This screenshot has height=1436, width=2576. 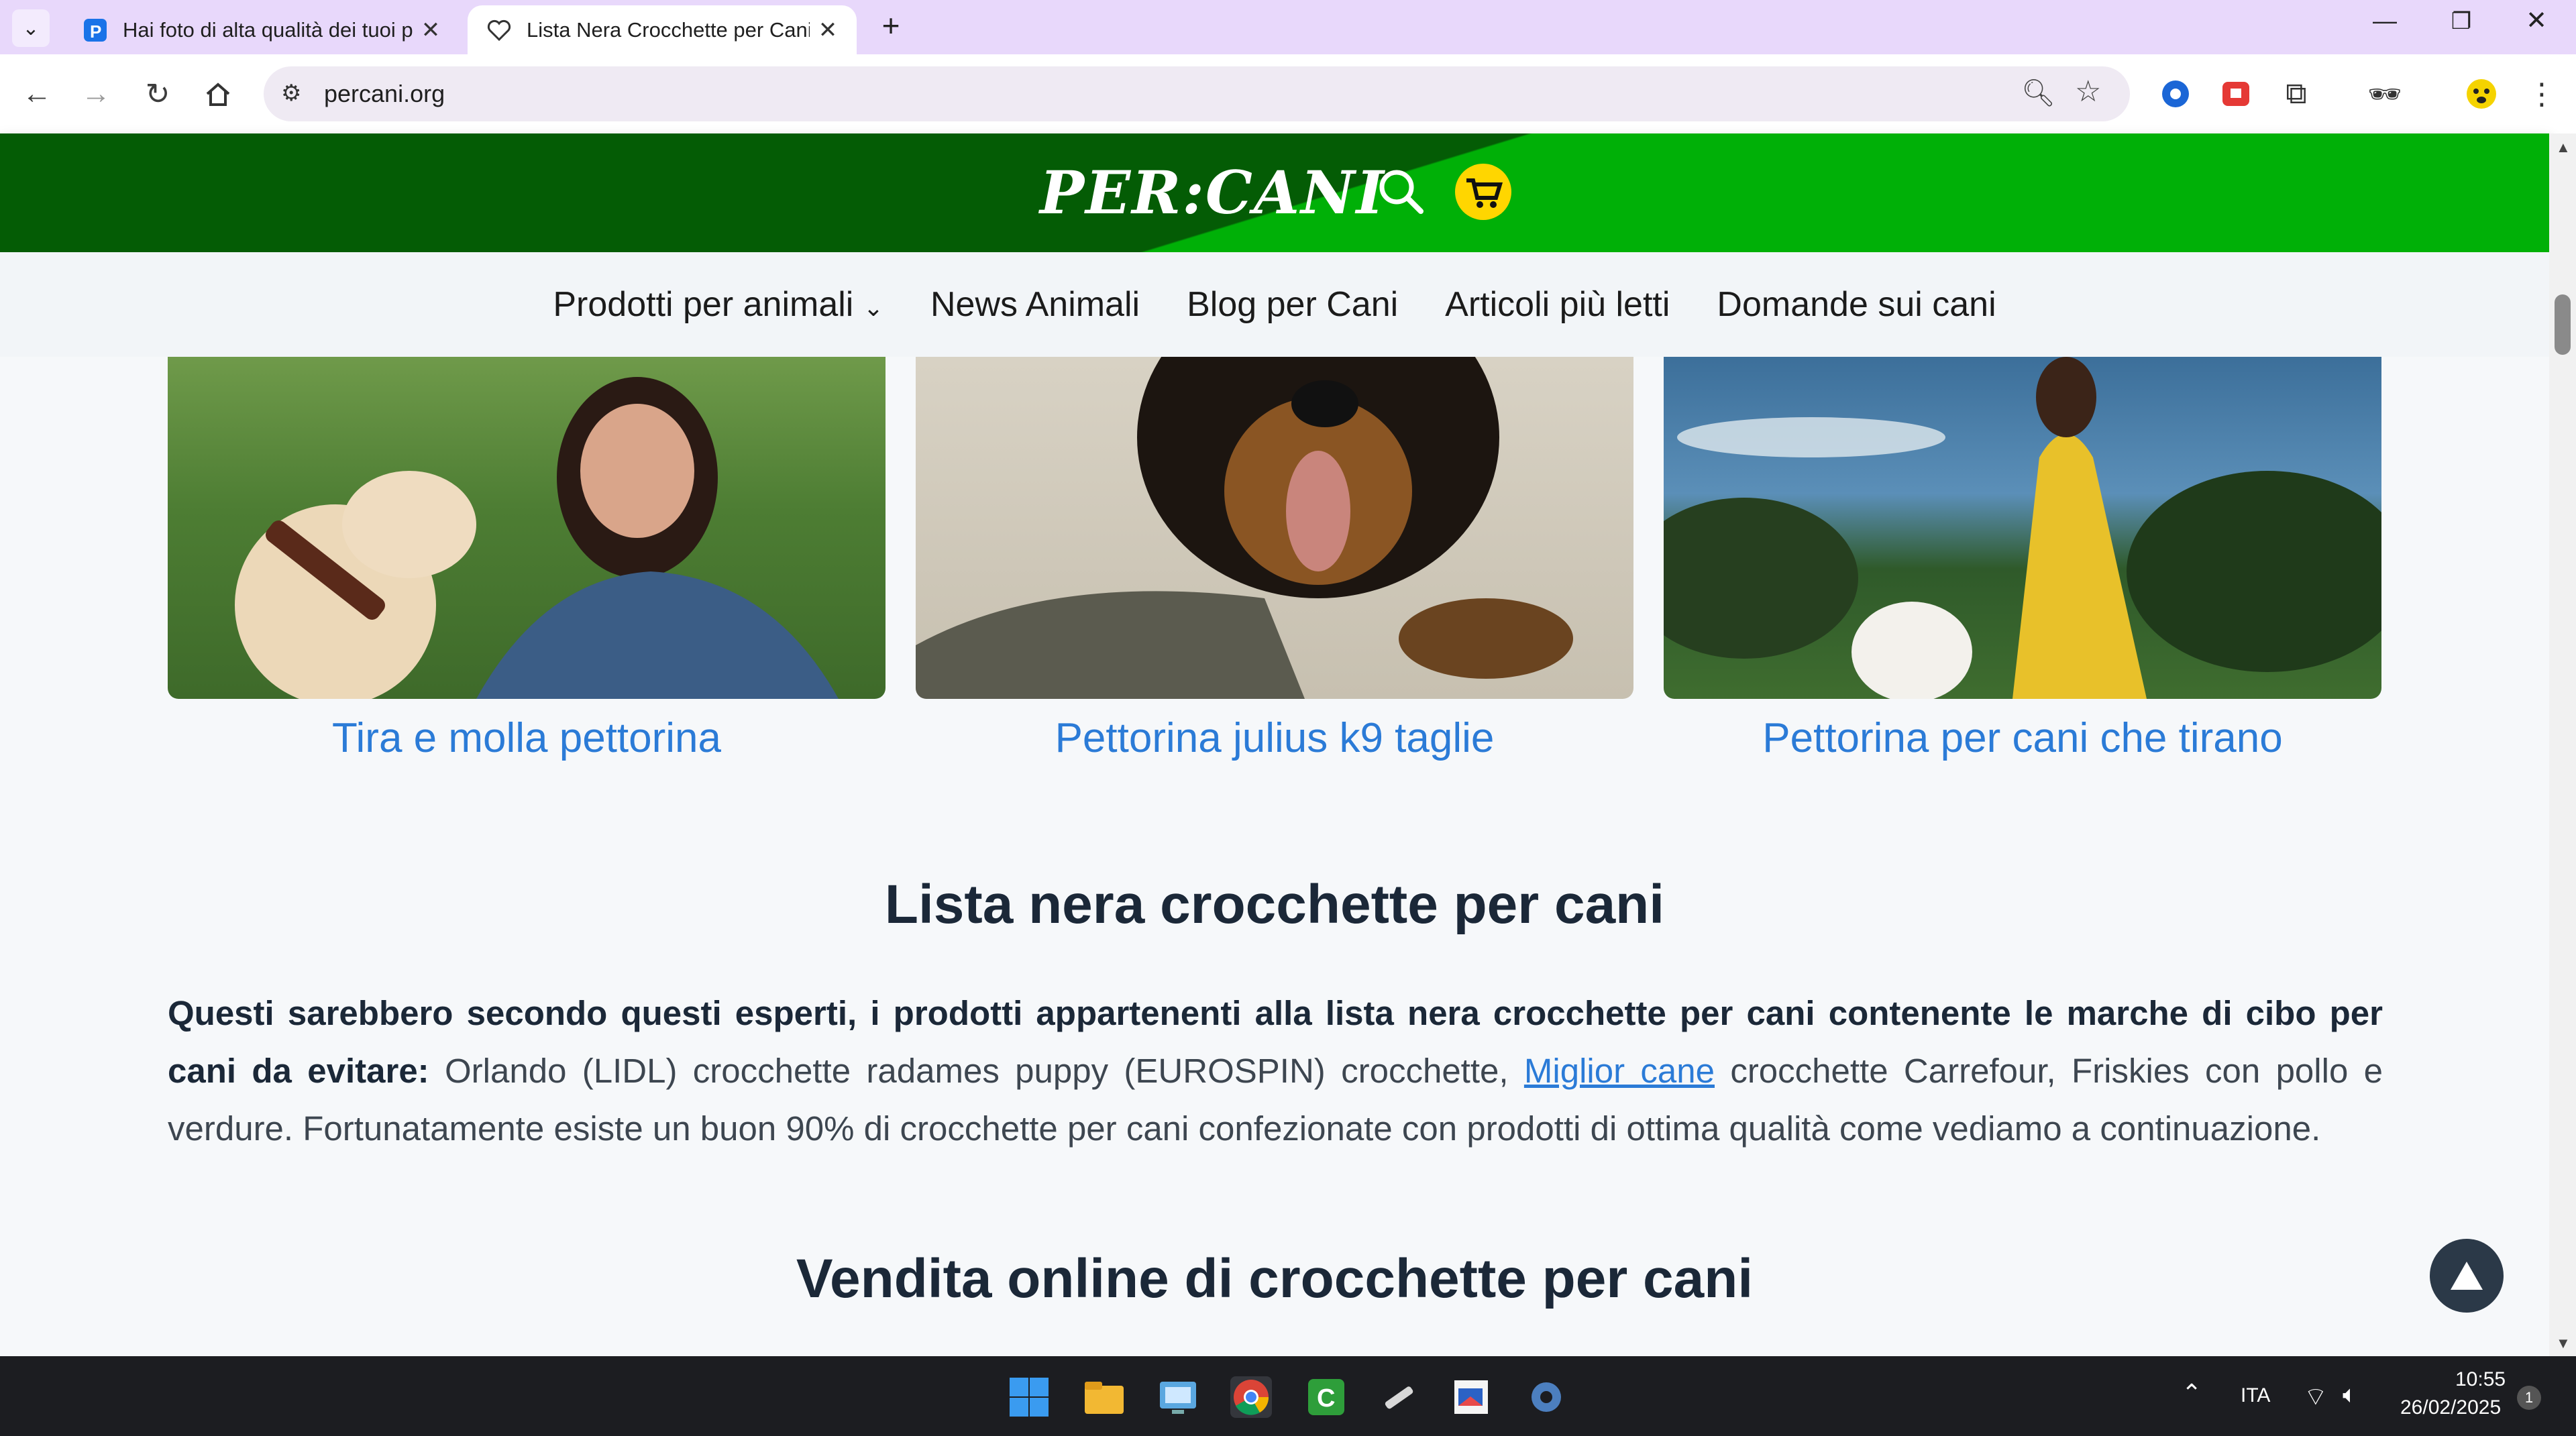 I want to click on card-title: Pettorina julius k9 taglie, so click(x=1274, y=738).